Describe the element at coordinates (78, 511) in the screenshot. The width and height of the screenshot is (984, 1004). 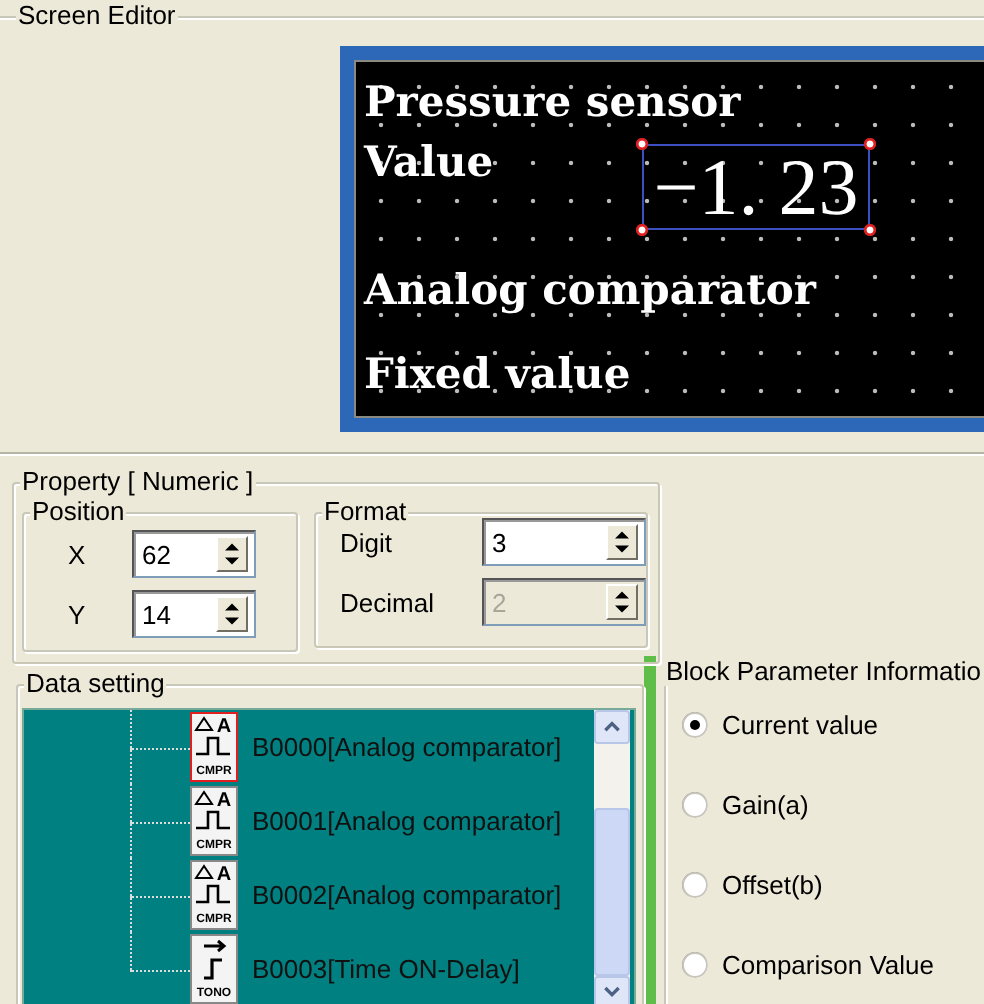
I see `group-title: Position` at that location.